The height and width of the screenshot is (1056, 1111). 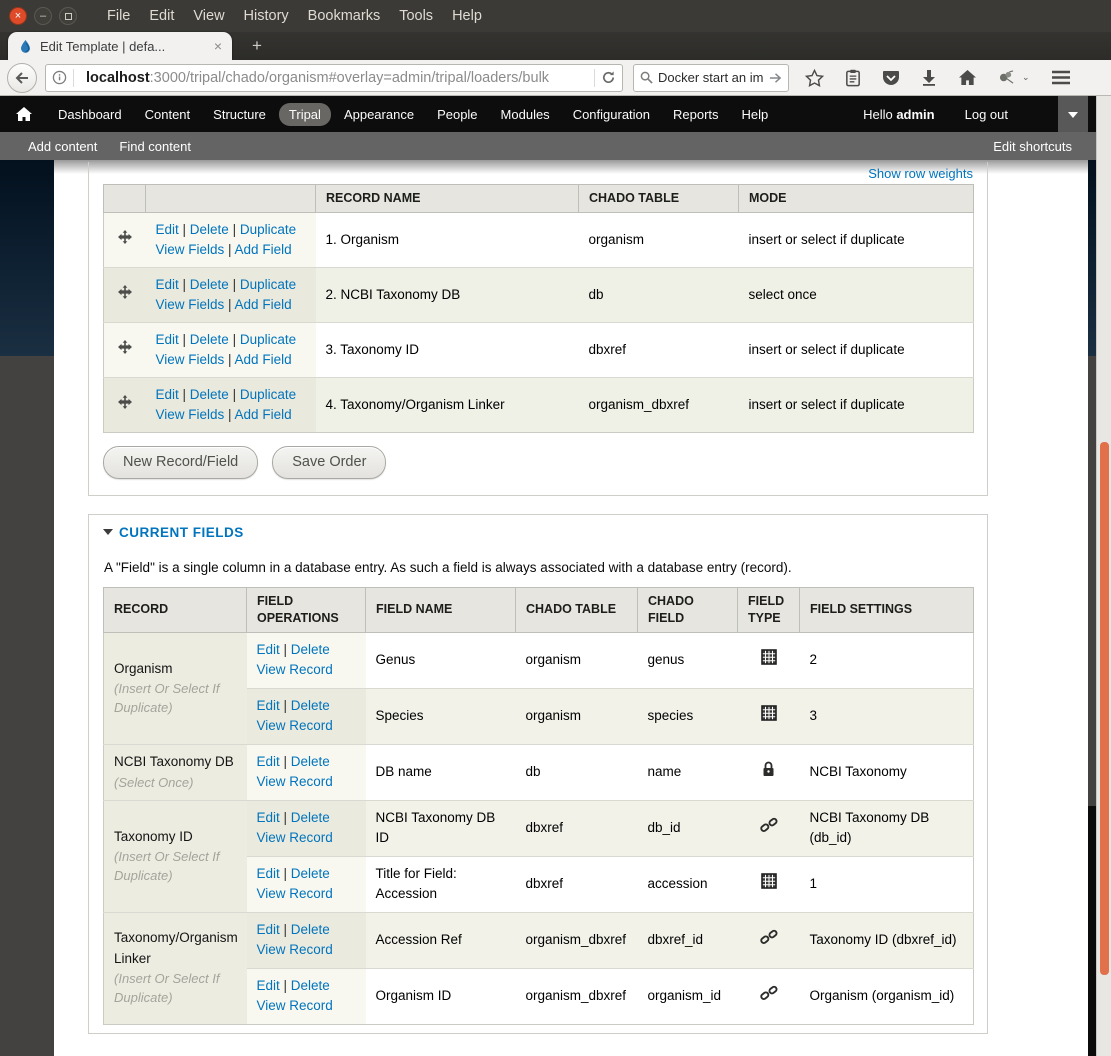 I want to click on save-order-button: Save Order, so click(x=329, y=462).